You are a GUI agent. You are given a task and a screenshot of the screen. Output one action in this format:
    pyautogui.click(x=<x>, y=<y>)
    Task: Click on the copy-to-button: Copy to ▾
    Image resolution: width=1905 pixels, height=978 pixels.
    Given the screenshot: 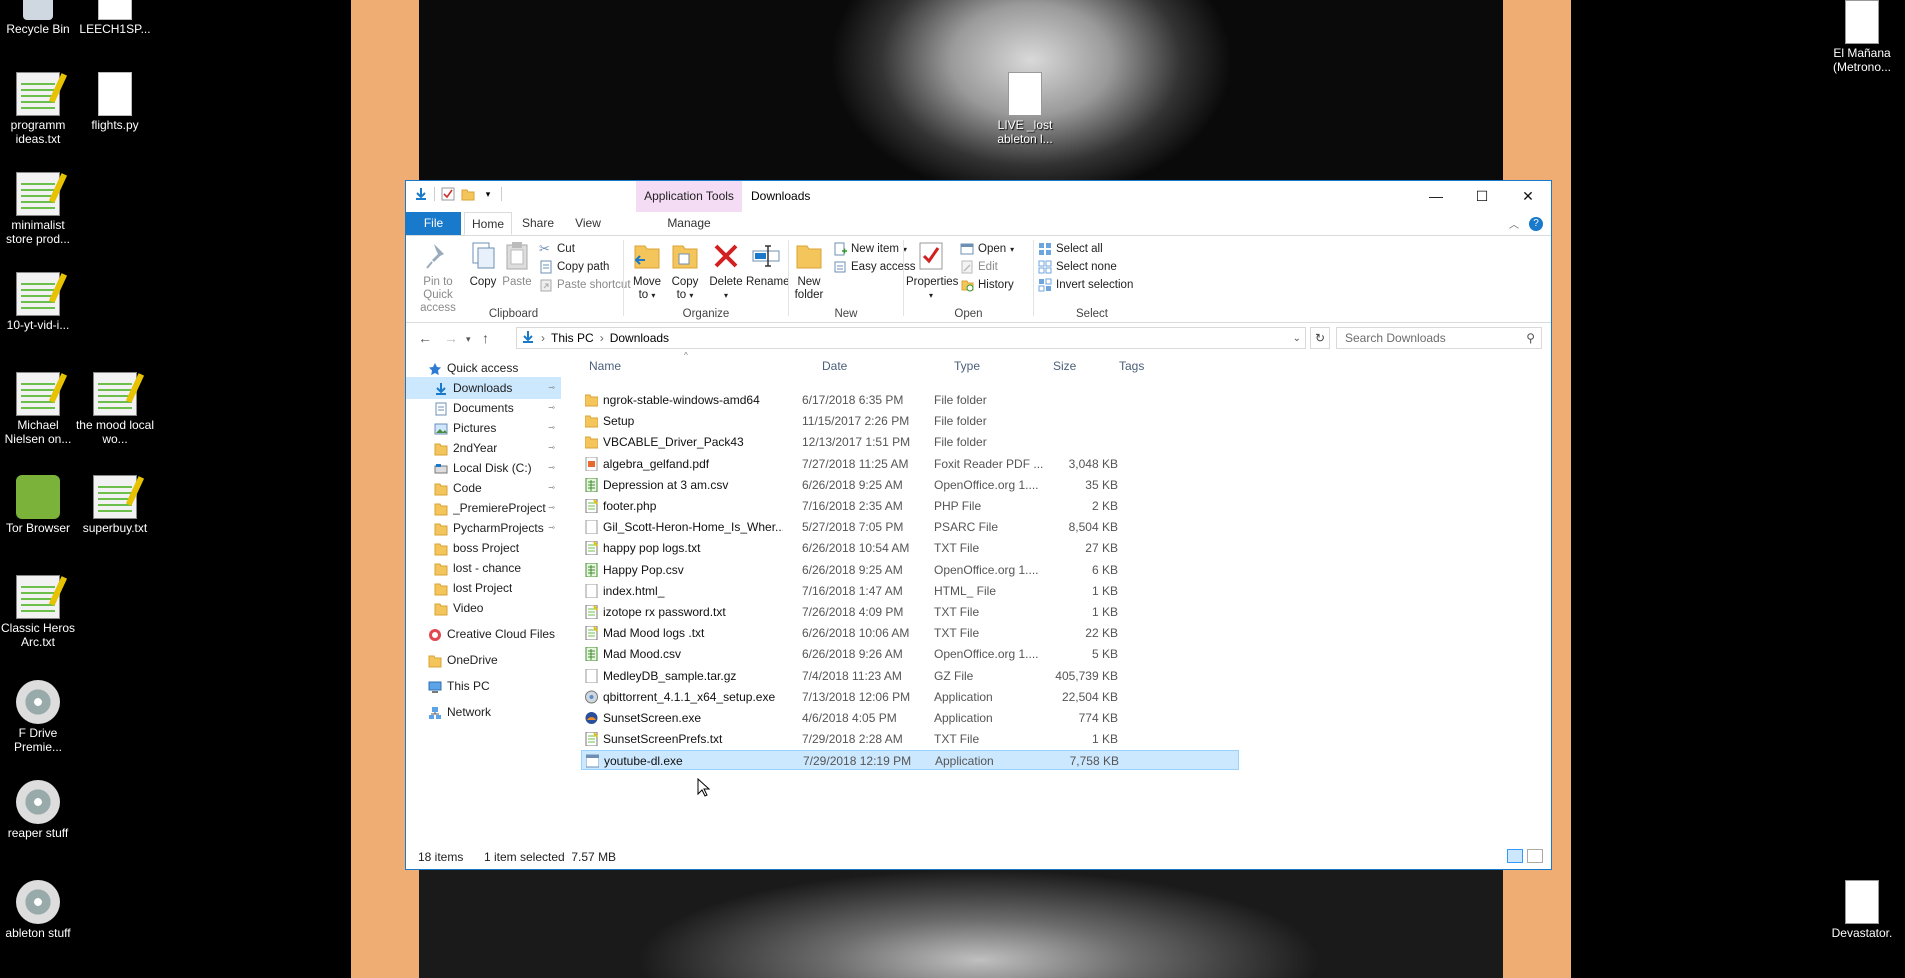 What is the action you would take?
    pyautogui.click(x=685, y=271)
    